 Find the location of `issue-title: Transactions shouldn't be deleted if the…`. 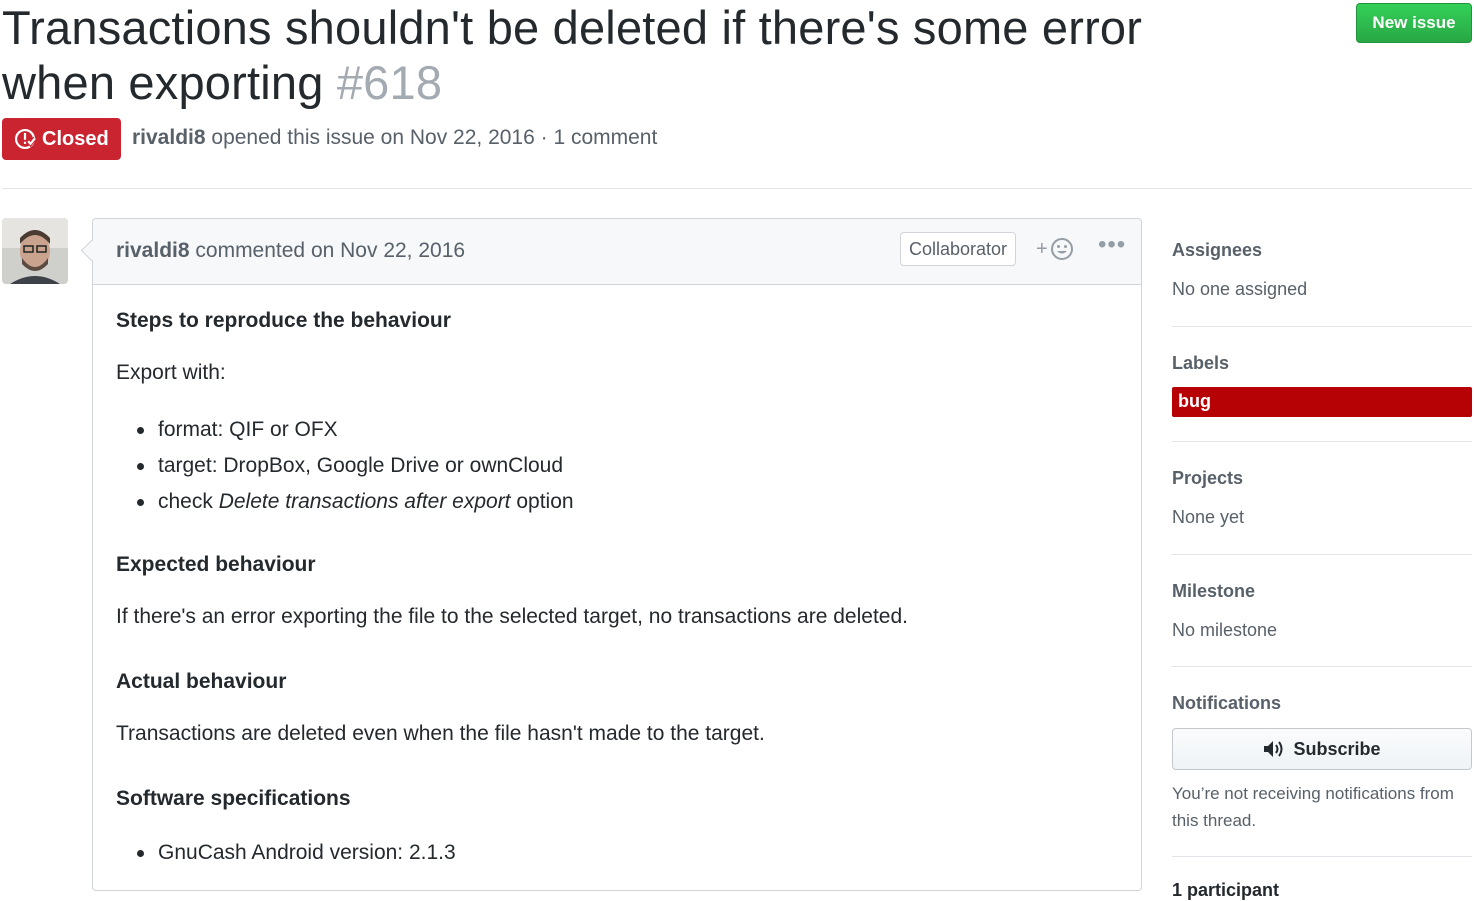

issue-title: Transactions shouldn't be deleted if the… is located at coordinates (602, 55).